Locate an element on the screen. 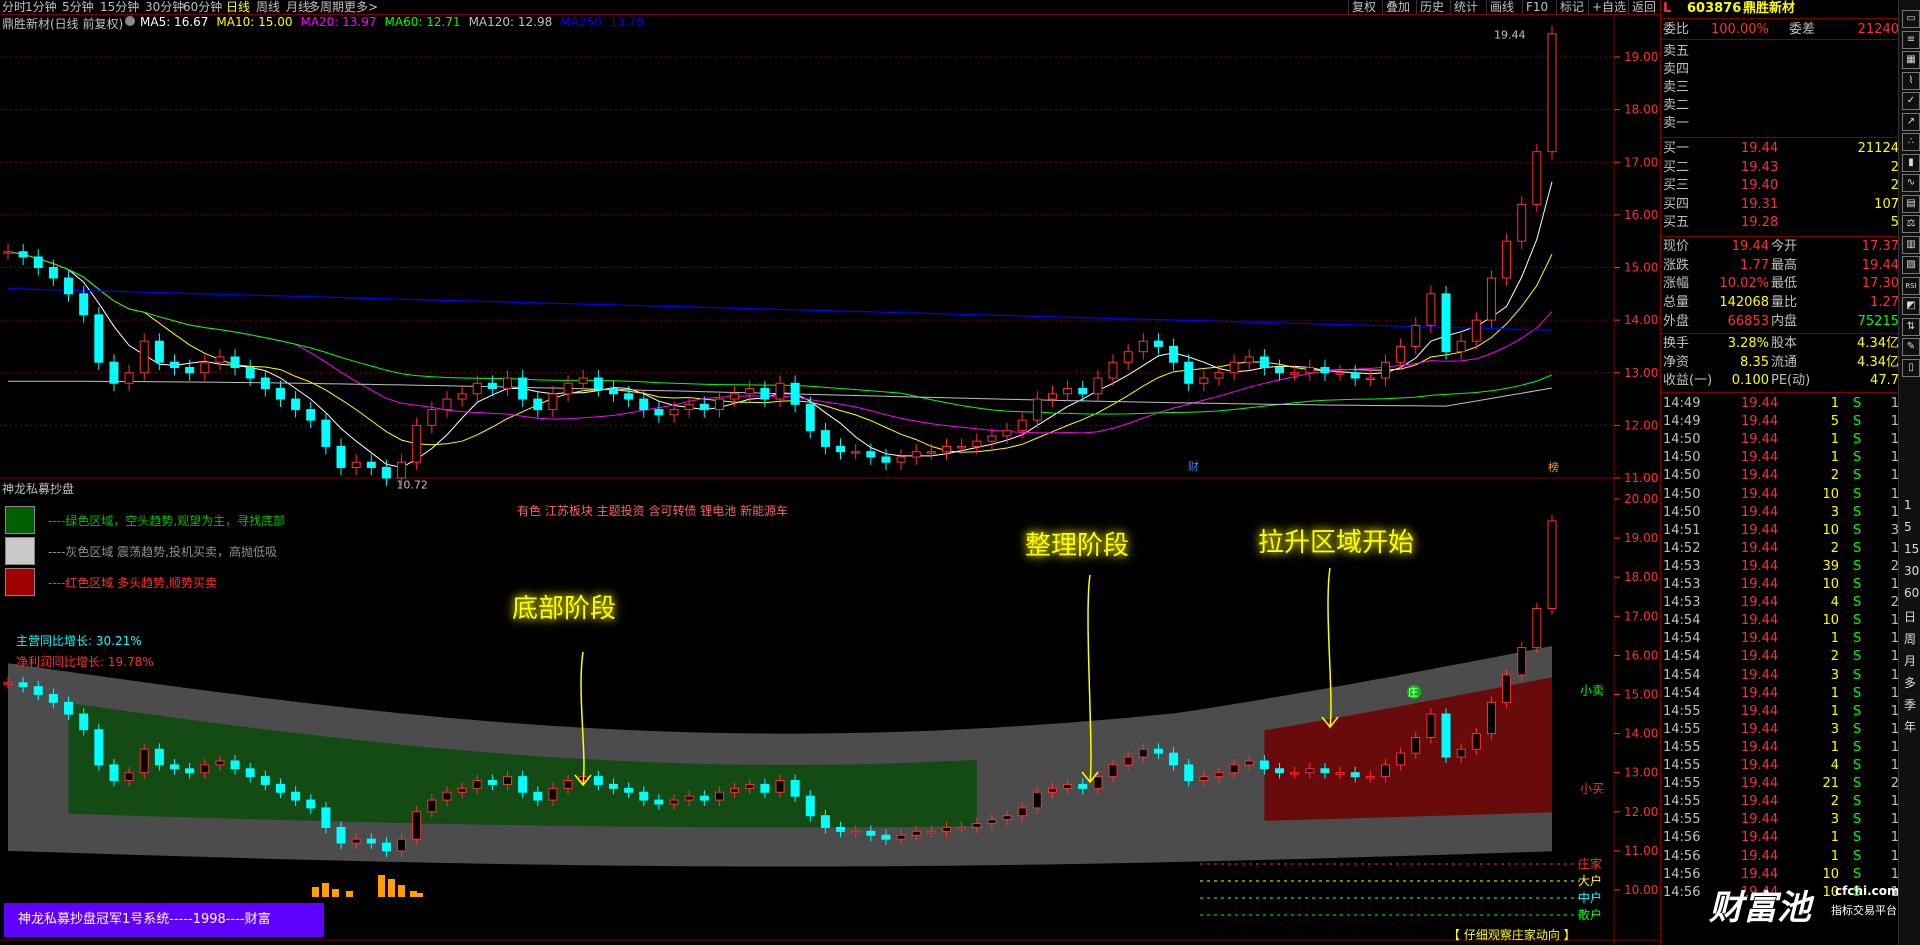 This screenshot has height=945, width=1920. scale-icon: ⚖ is located at coordinates (1911, 224).